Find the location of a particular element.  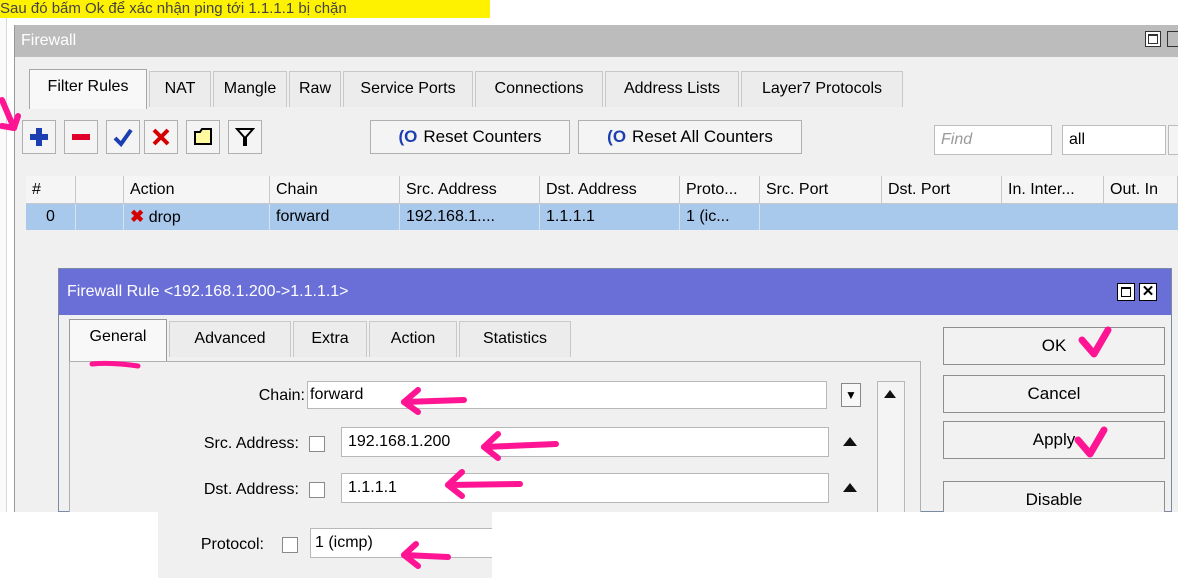

annotation-arrow-chain is located at coordinates (434, 401).